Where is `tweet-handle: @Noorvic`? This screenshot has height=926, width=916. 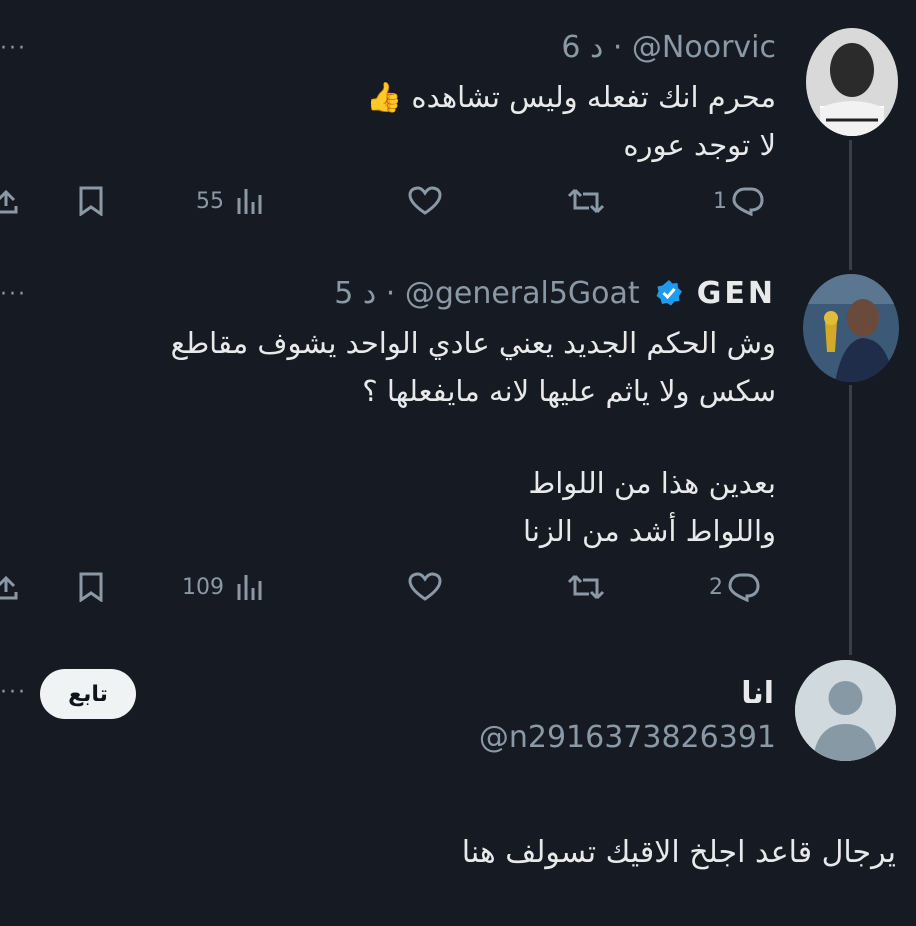 tweet-handle: @Noorvic is located at coordinates (704, 47).